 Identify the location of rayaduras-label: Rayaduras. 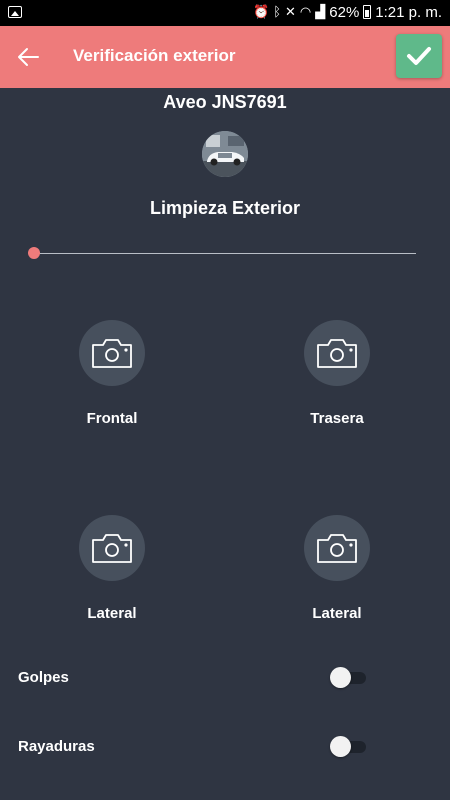
(56, 746).